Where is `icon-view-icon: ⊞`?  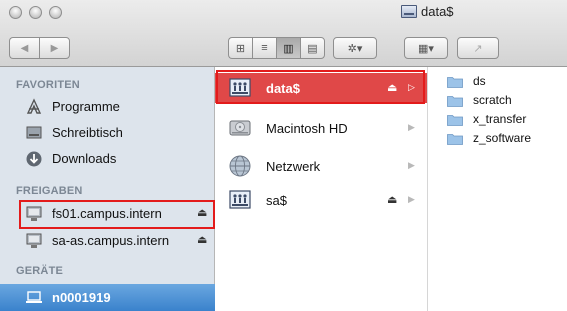
icon-view-icon: ⊞ is located at coordinates (240, 48).